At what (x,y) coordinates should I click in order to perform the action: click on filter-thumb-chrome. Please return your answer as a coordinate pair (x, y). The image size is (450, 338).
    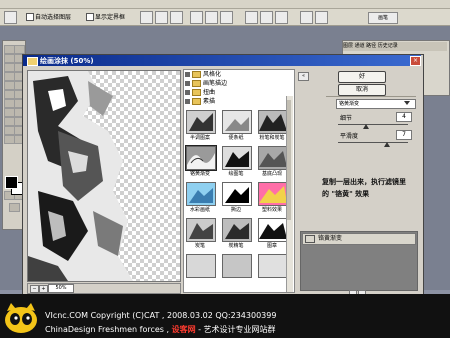
    Looking at the image, I should click on (201, 158).